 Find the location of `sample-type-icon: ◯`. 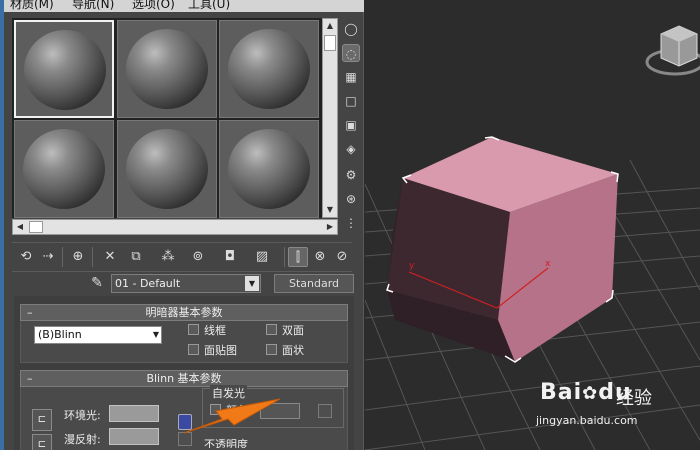

sample-type-icon: ◯ is located at coordinates (351, 29).